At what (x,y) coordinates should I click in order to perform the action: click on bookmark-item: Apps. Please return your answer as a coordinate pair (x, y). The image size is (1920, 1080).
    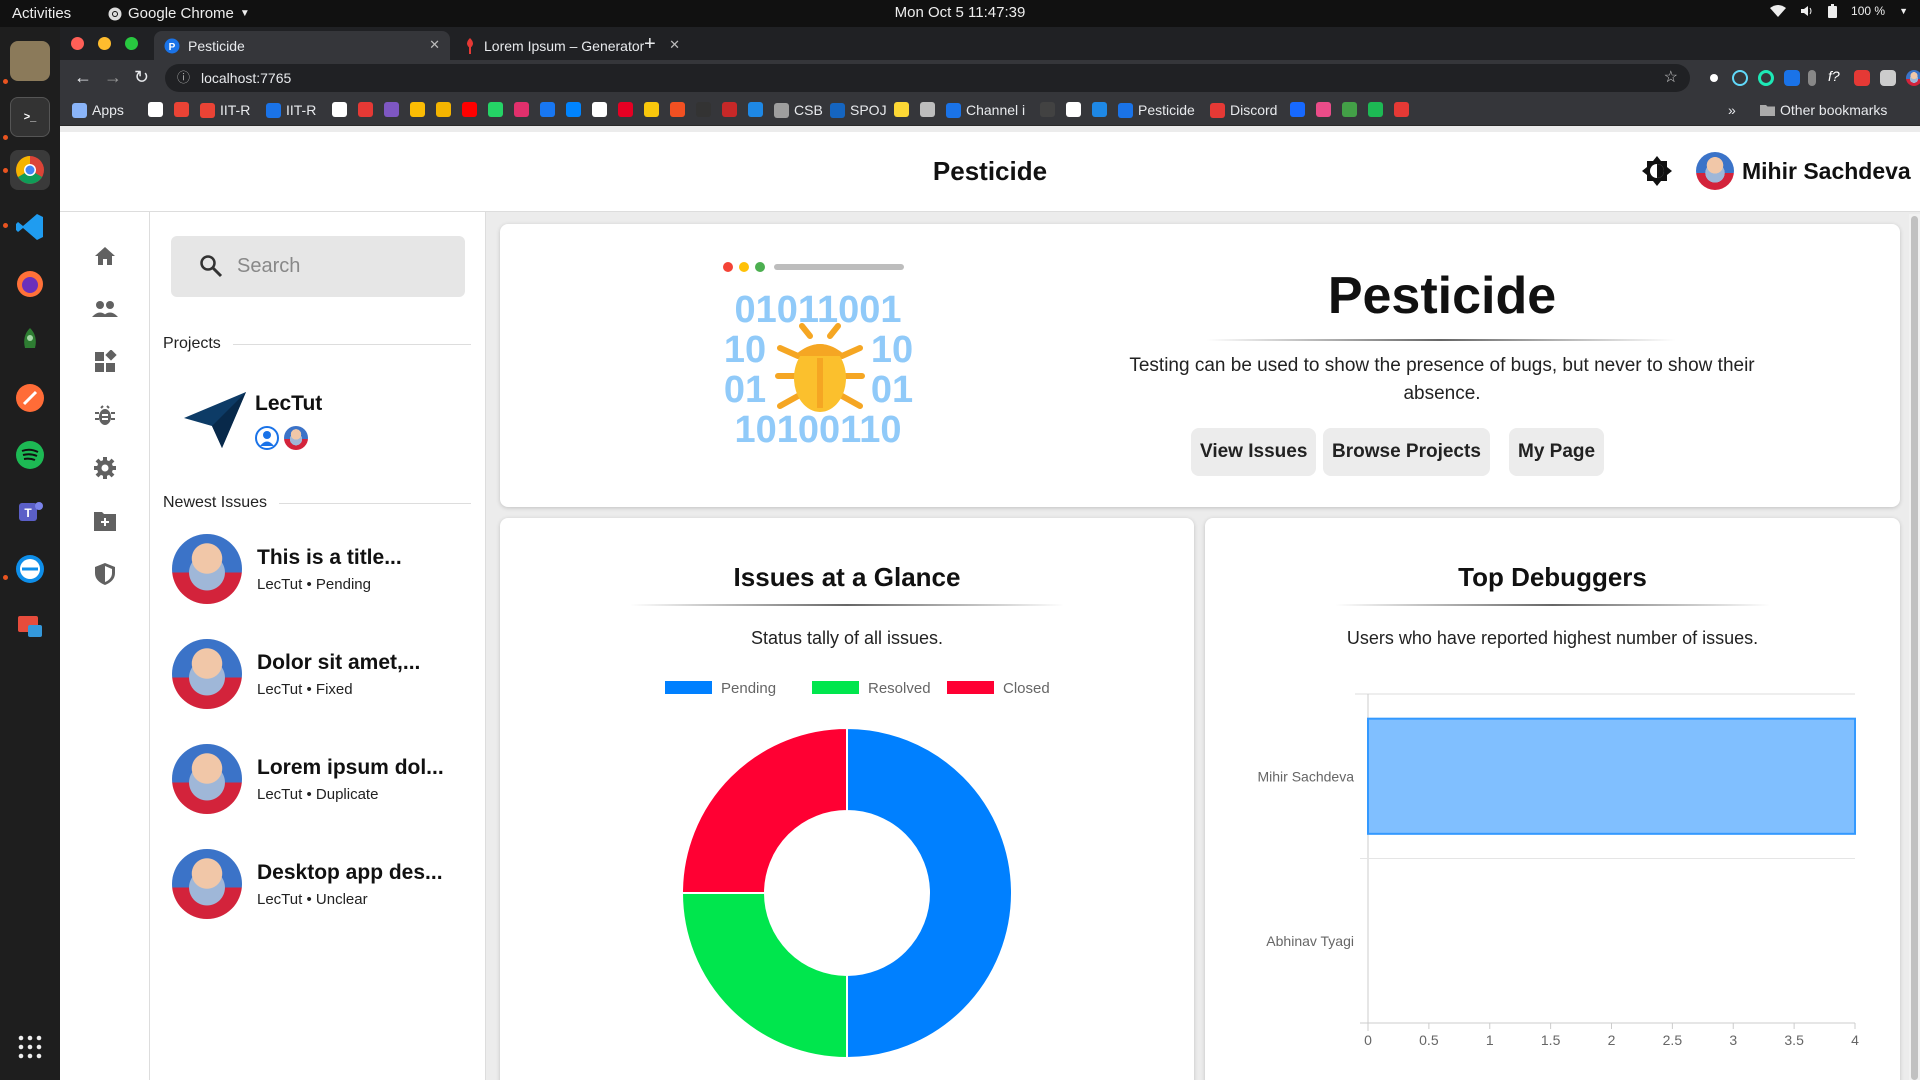
    Looking at the image, I should click on (98, 110).